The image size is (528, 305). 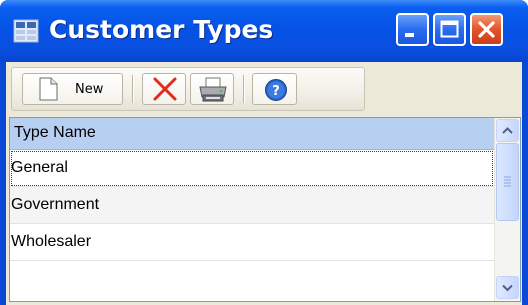 What do you see at coordinates (55, 204) in the screenshot?
I see `cell-type-name: Government` at bounding box center [55, 204].